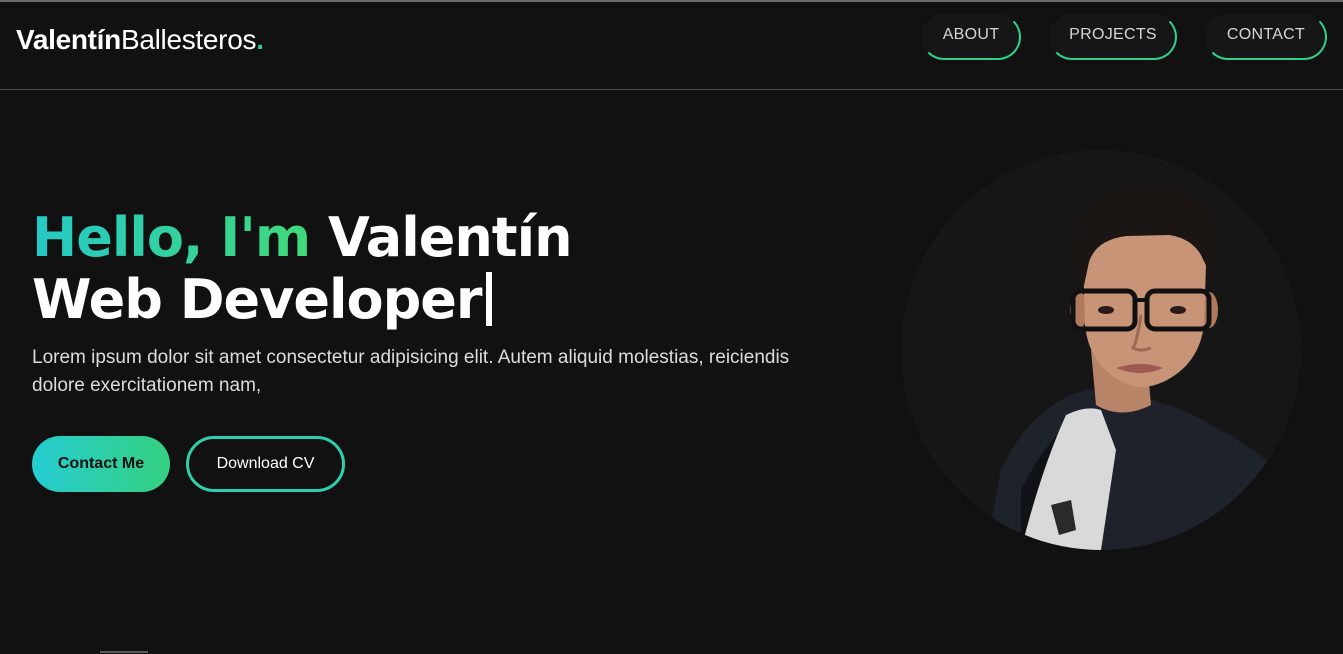  What do you see at coordinates (124, 652) in the screenshot?
I see `bottom-divider` at bounding box center [124, 652].